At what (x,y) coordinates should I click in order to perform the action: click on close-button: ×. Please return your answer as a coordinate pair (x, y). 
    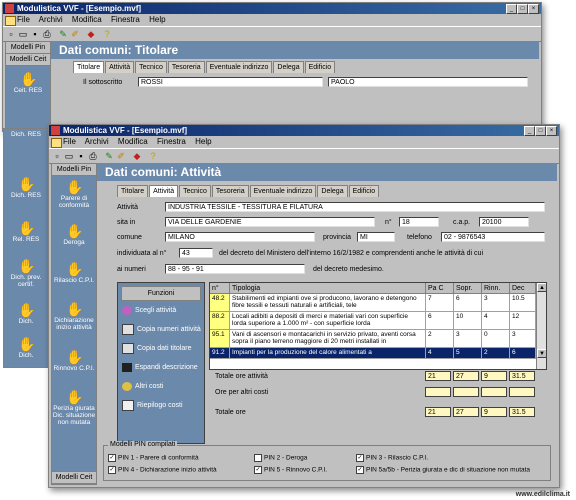
    Looking at the image, I should click on (551, 131).